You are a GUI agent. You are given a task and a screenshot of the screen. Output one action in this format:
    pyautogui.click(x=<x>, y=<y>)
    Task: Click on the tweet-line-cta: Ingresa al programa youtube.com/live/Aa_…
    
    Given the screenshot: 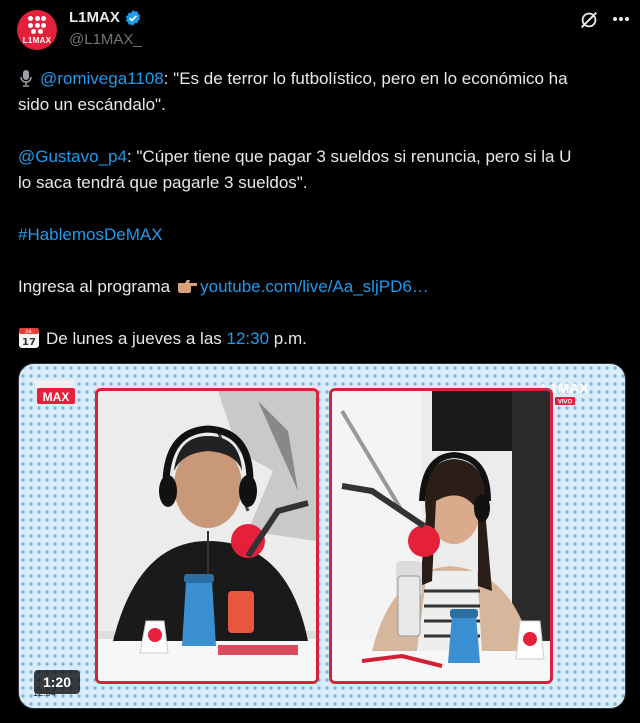 What is the action you would take?
    pyautogui.click(x=223, y=287)
    